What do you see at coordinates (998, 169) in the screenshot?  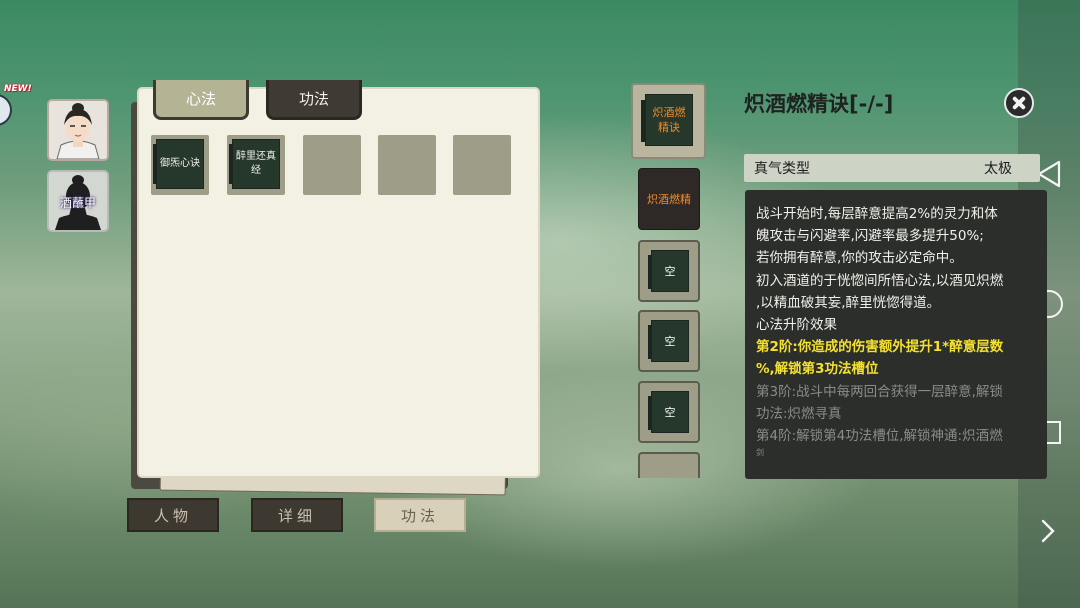 I see `qi-type-value: 太极` at bounding box center [998, 169].